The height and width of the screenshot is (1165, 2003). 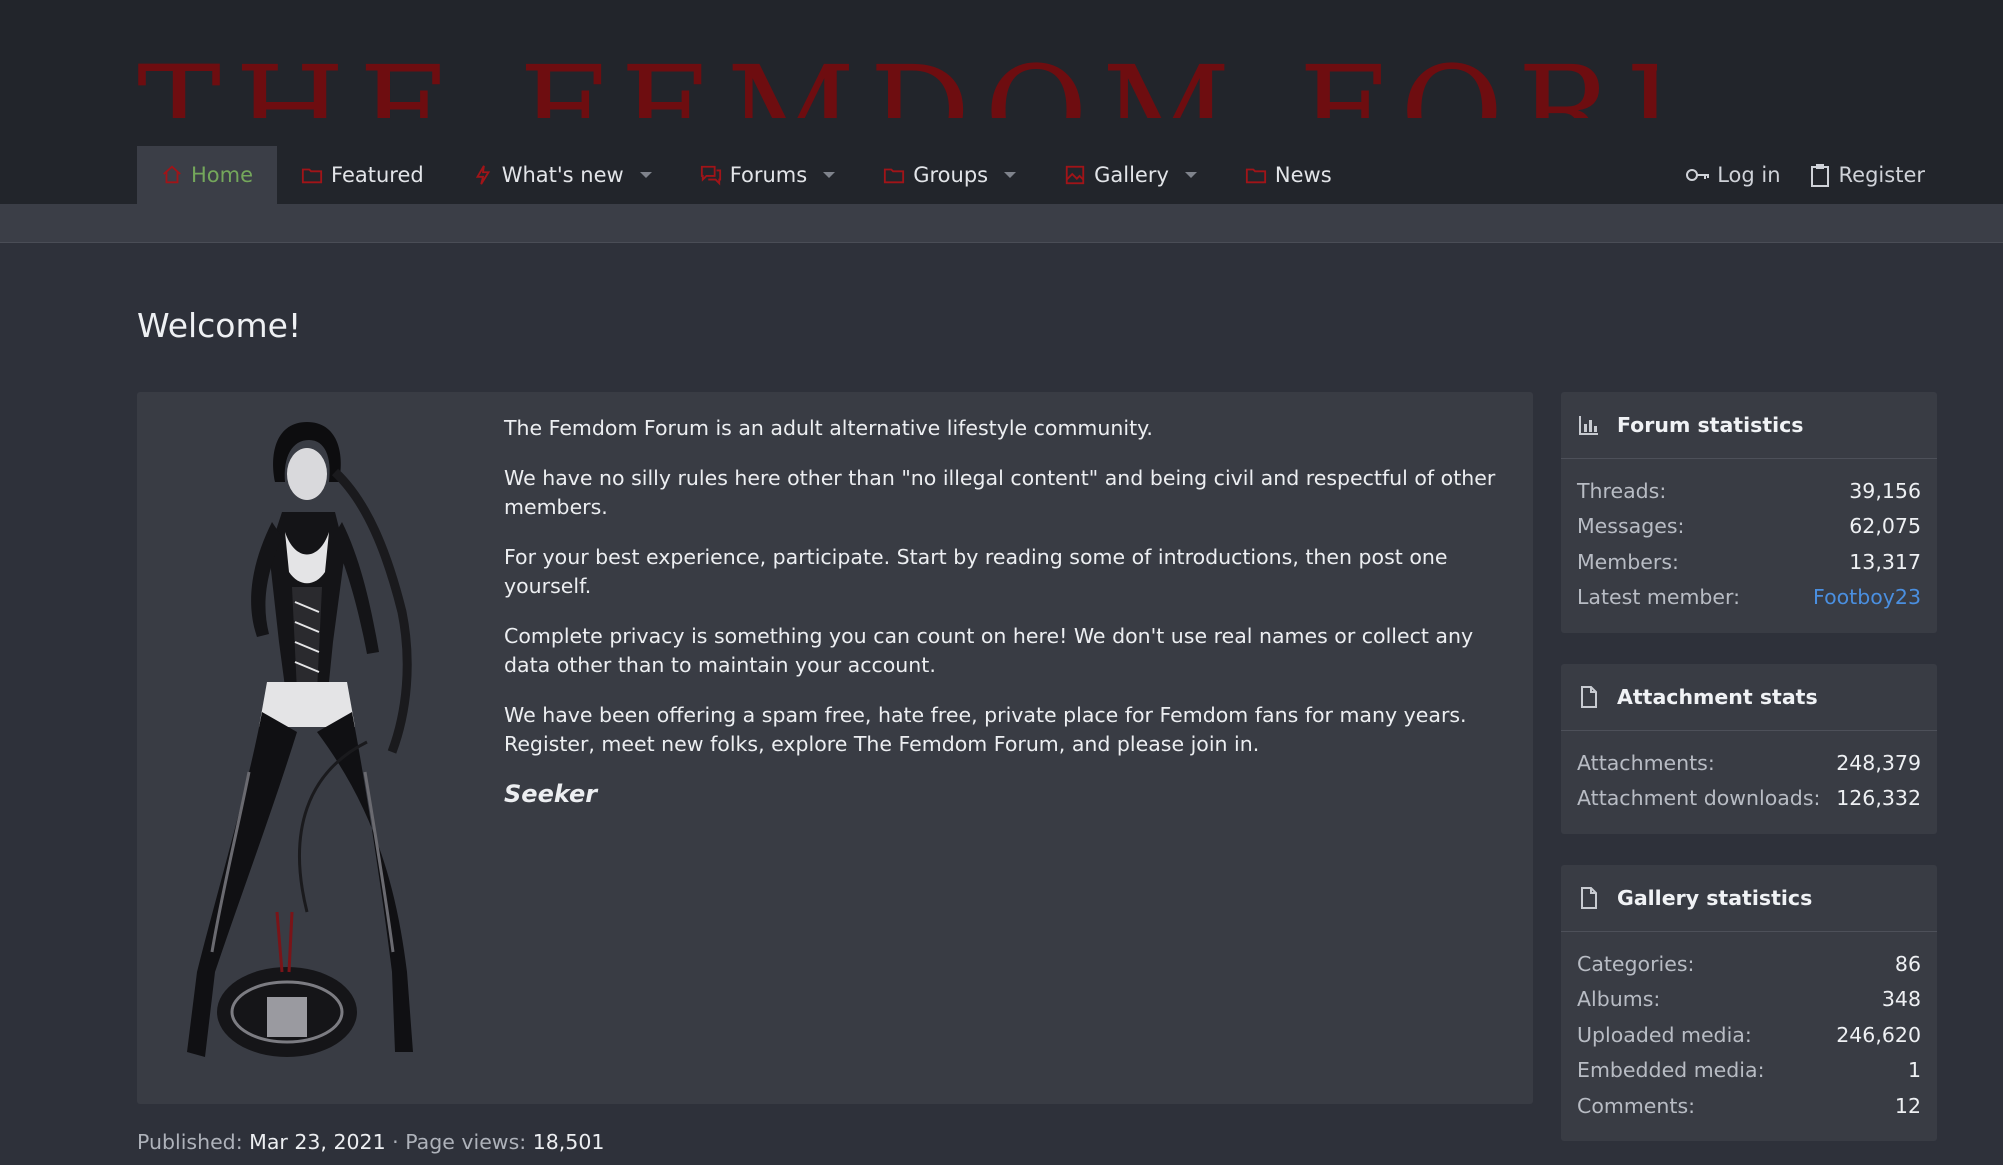 I want to click on stat-row: Embedded media: 1, so click(x=1749, y=1071).